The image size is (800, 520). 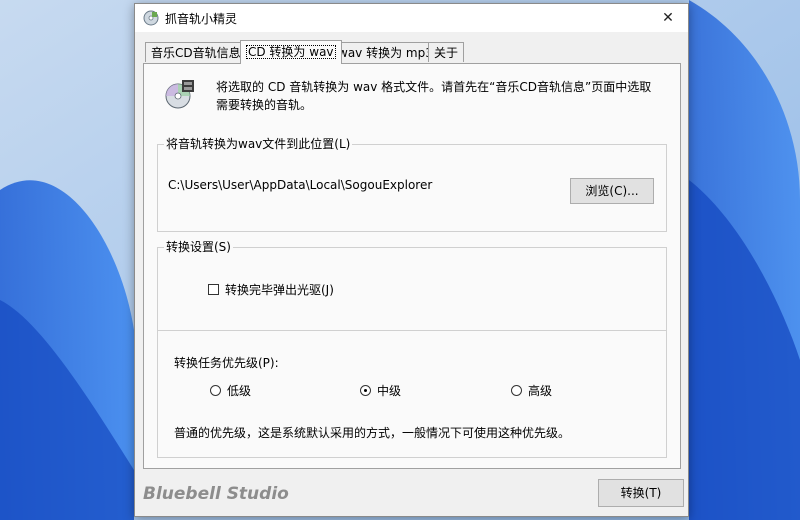 I want to click on eject-label: 转换完毕弹出光驱(J), so click(x=279, y=290).